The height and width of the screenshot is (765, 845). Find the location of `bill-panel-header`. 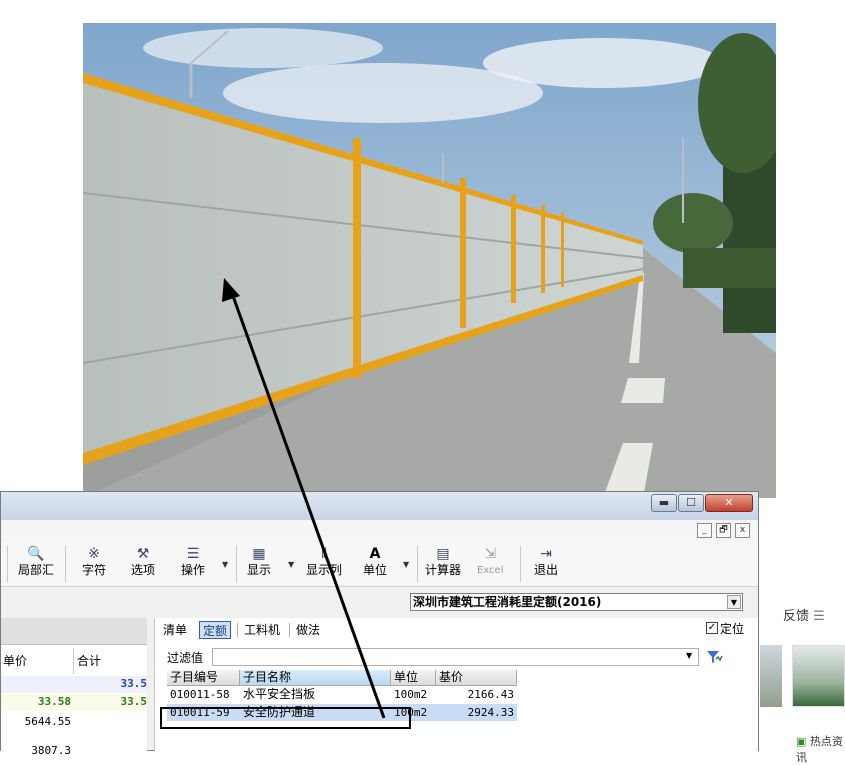

bill-panel-header is located at coordinates (74, 631).